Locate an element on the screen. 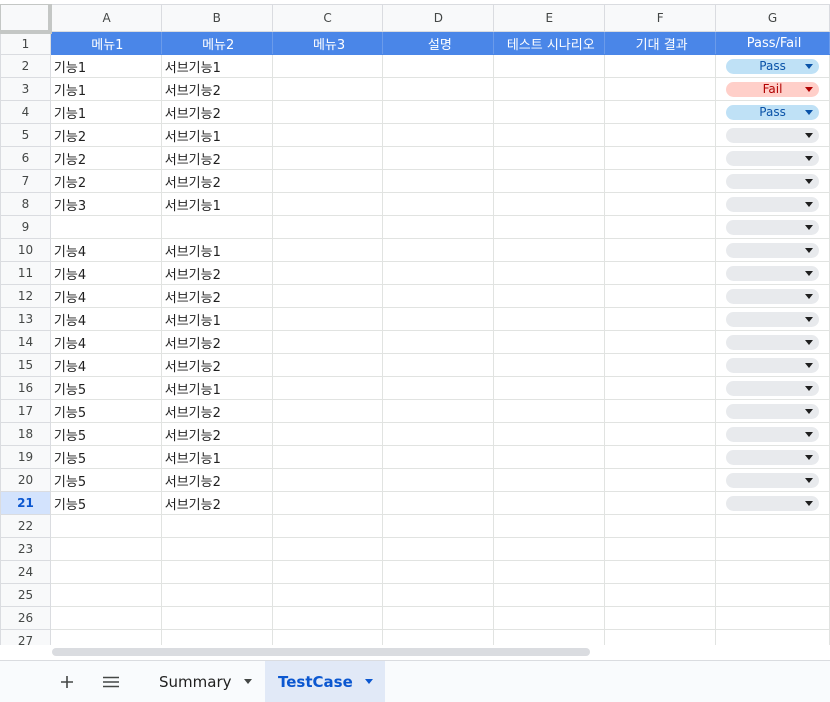  row-header: 23 is located at coordinates (25, 549).